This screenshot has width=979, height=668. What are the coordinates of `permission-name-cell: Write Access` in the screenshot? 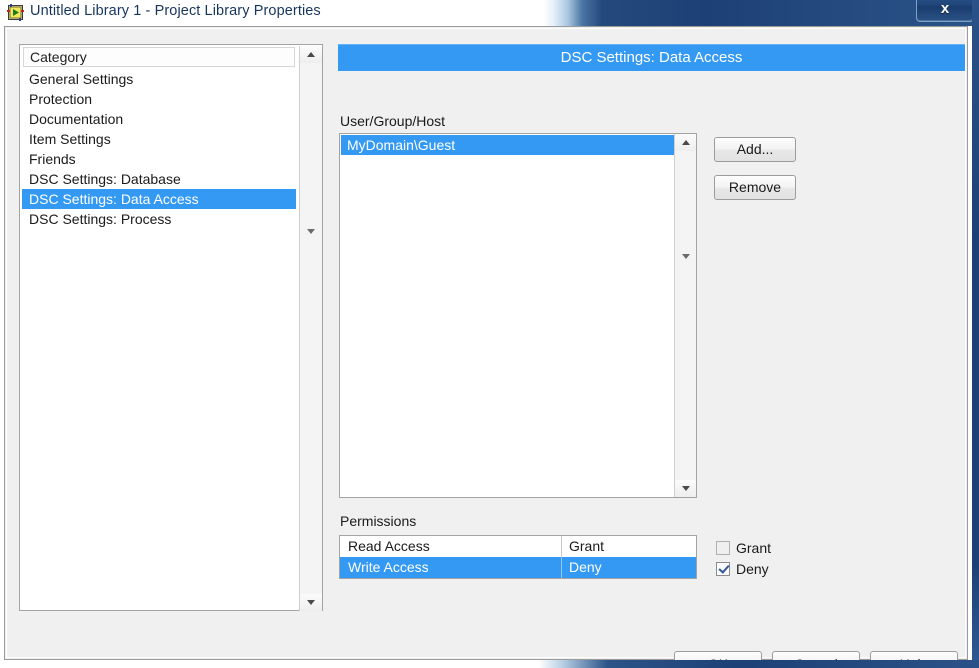 It's located at (388, 567).